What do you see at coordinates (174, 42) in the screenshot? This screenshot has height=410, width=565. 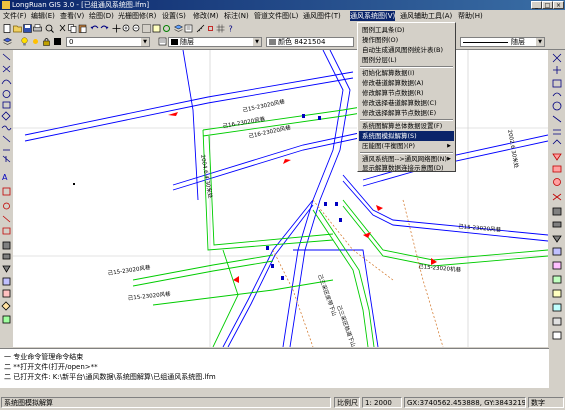 I see `linetype-swatch` at bounding box center [174, 42].